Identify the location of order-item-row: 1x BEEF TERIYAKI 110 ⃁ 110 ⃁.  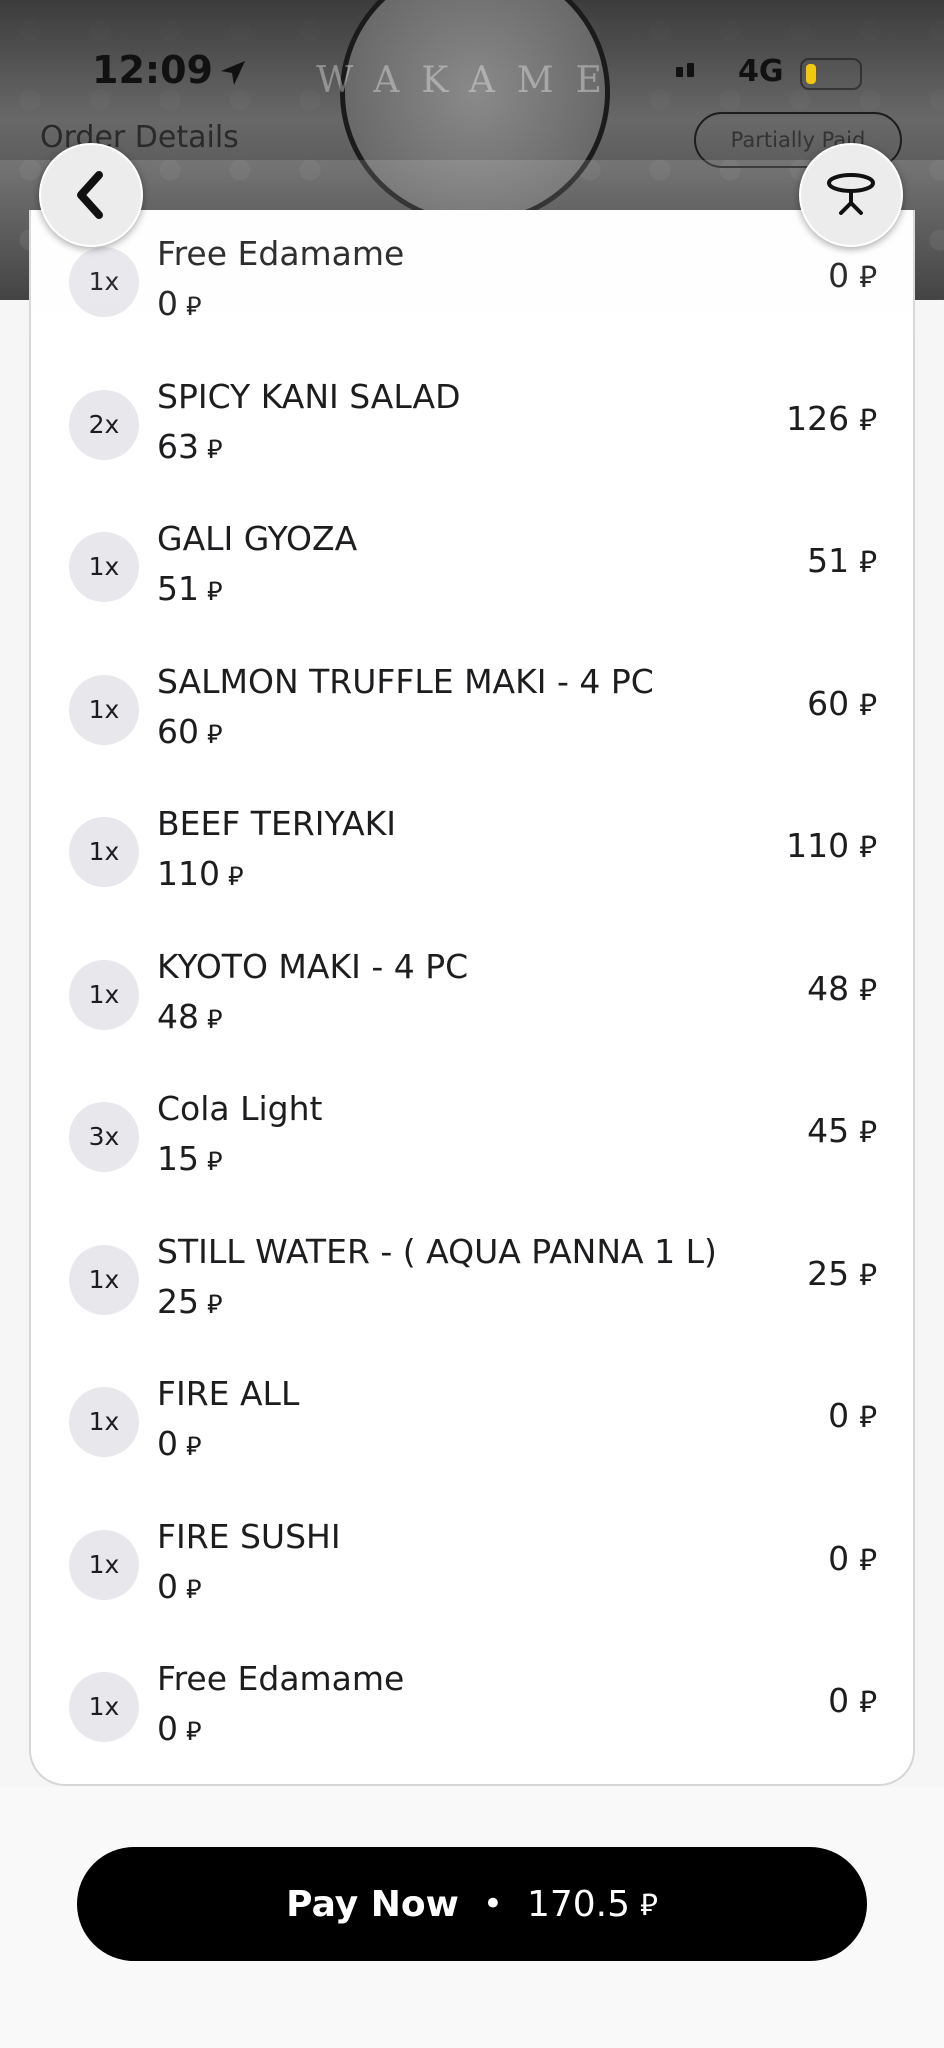
(472, 851).